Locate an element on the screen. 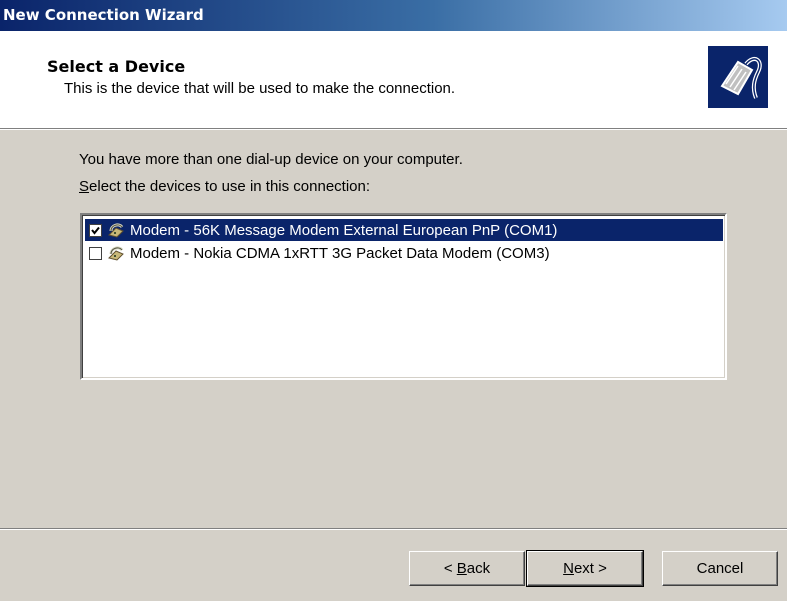  footer-divider-highlight is located at coordinates (393, 529).